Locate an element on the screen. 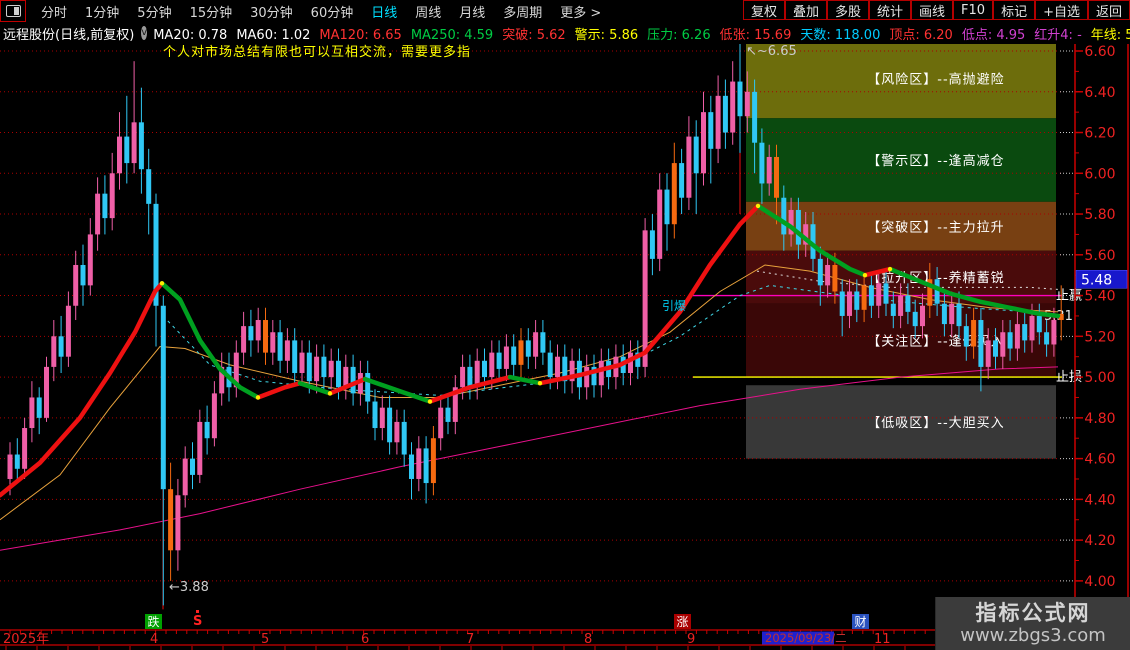 This screenshot has height=650, width=1130. sell-signal-marker: S is located at coordinates (197, 621).